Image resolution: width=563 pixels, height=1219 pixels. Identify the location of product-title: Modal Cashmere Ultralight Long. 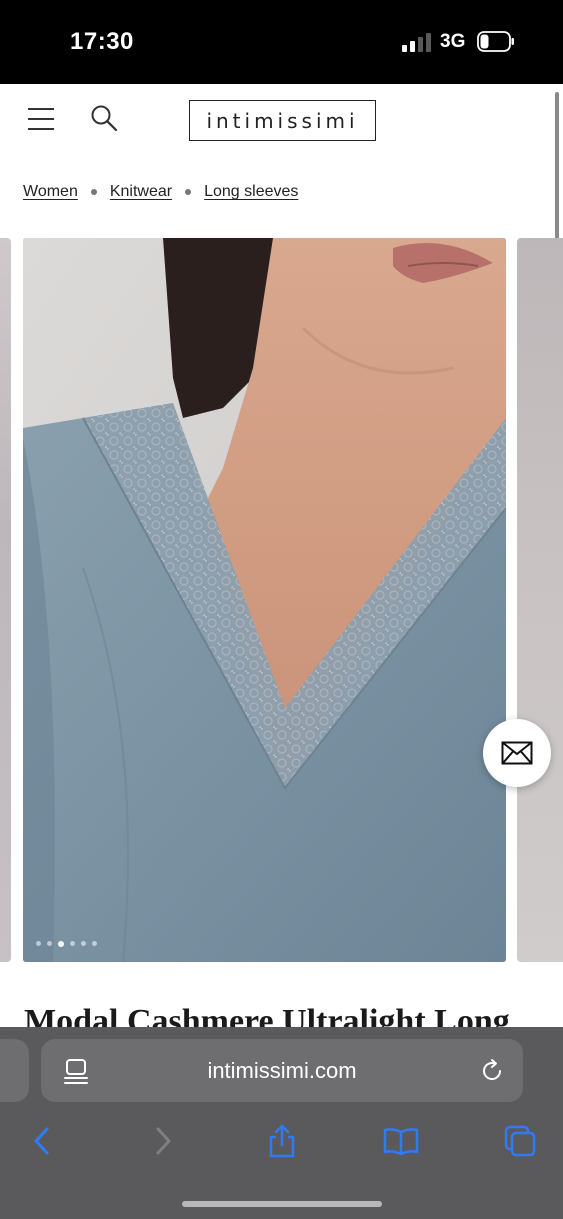
(267, 1016).